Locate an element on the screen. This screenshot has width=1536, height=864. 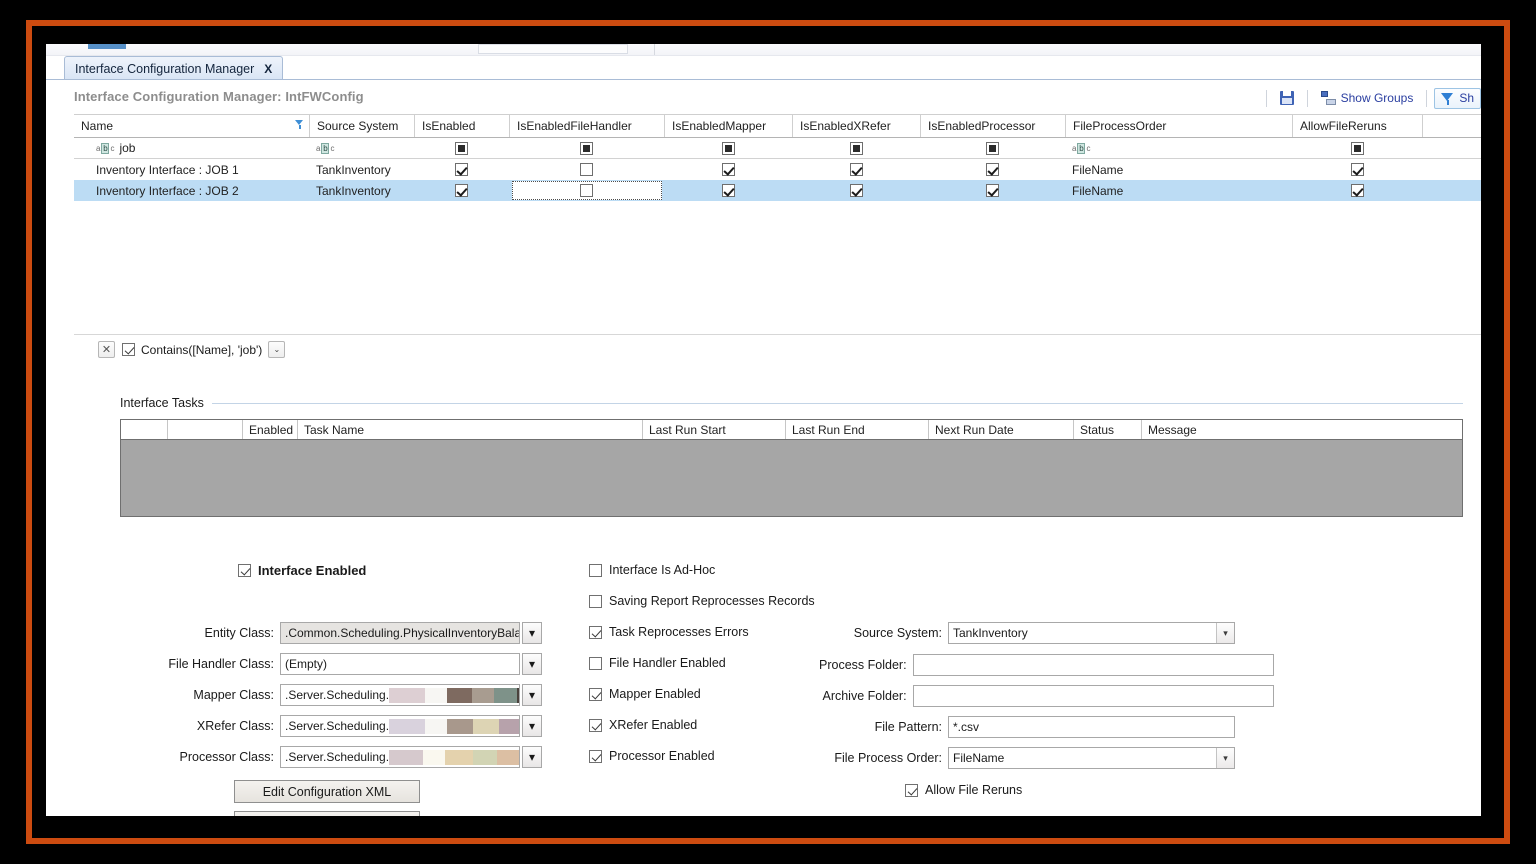
column-header-message: Message is located at coordinates (1302, 429).